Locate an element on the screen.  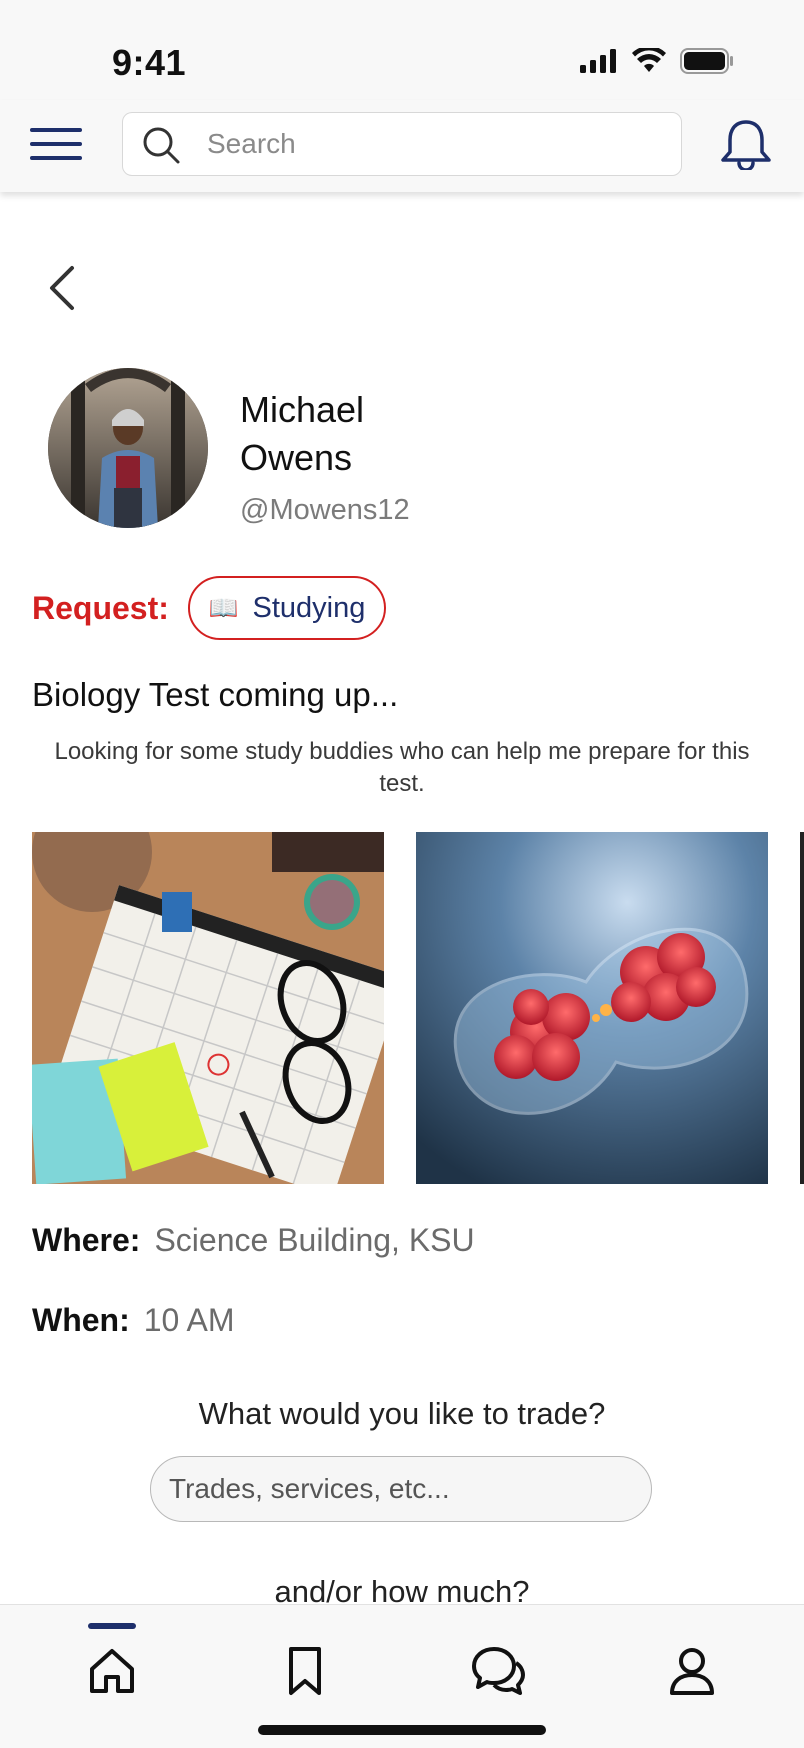
cell-division-photo is located at coordinates (592, 1008).